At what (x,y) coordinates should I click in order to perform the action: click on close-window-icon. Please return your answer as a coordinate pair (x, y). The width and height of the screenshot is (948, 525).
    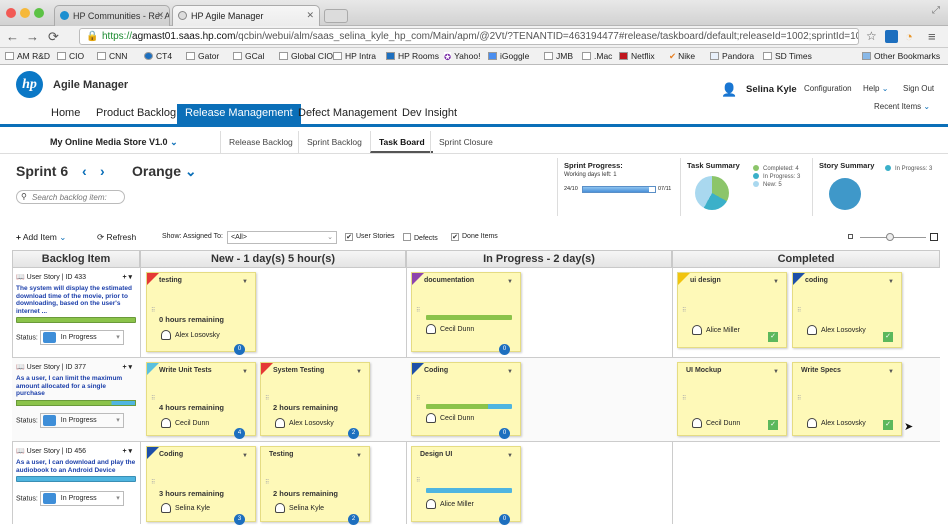
    Looking at the image, I should click on (11, 13).